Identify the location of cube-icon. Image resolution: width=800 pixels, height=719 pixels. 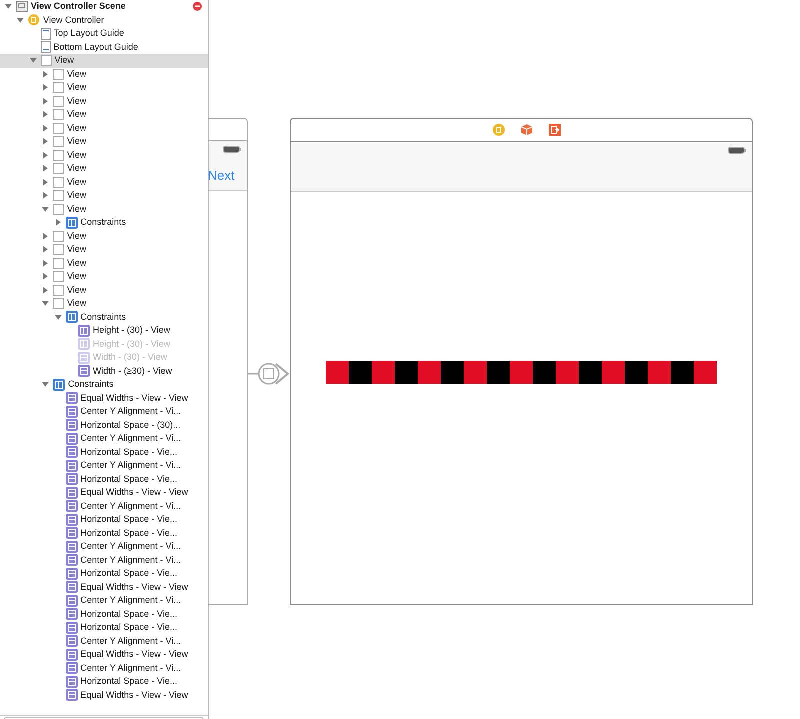
(526, 130).